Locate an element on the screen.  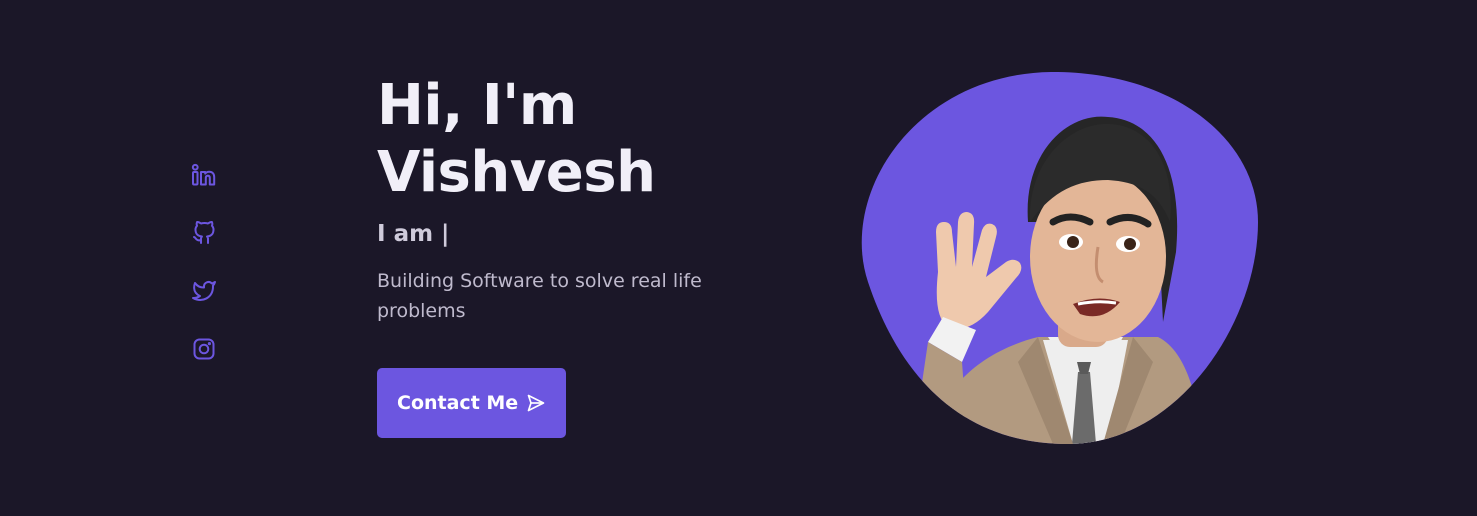
social-links is located at coordinates (204, 262).